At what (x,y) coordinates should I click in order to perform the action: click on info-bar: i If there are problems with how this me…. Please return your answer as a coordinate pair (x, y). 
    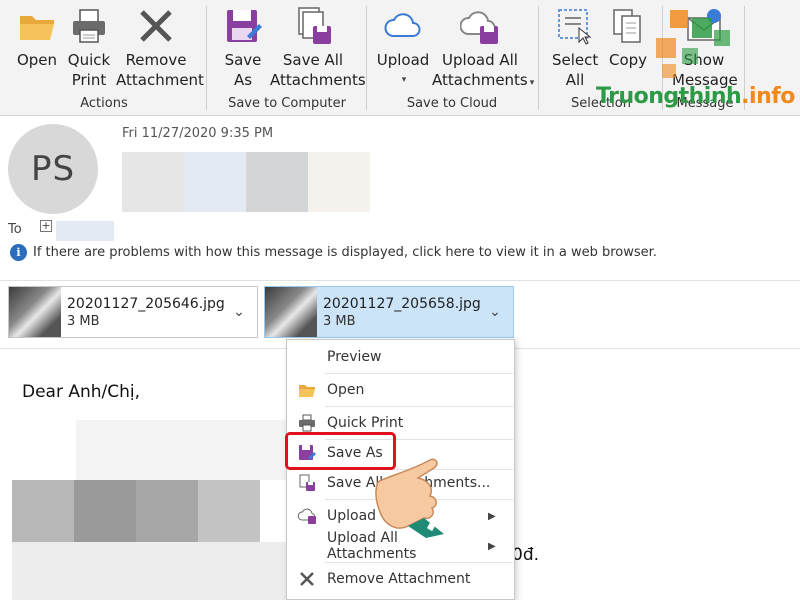
    Looking at the image, I should click on (333, 252).